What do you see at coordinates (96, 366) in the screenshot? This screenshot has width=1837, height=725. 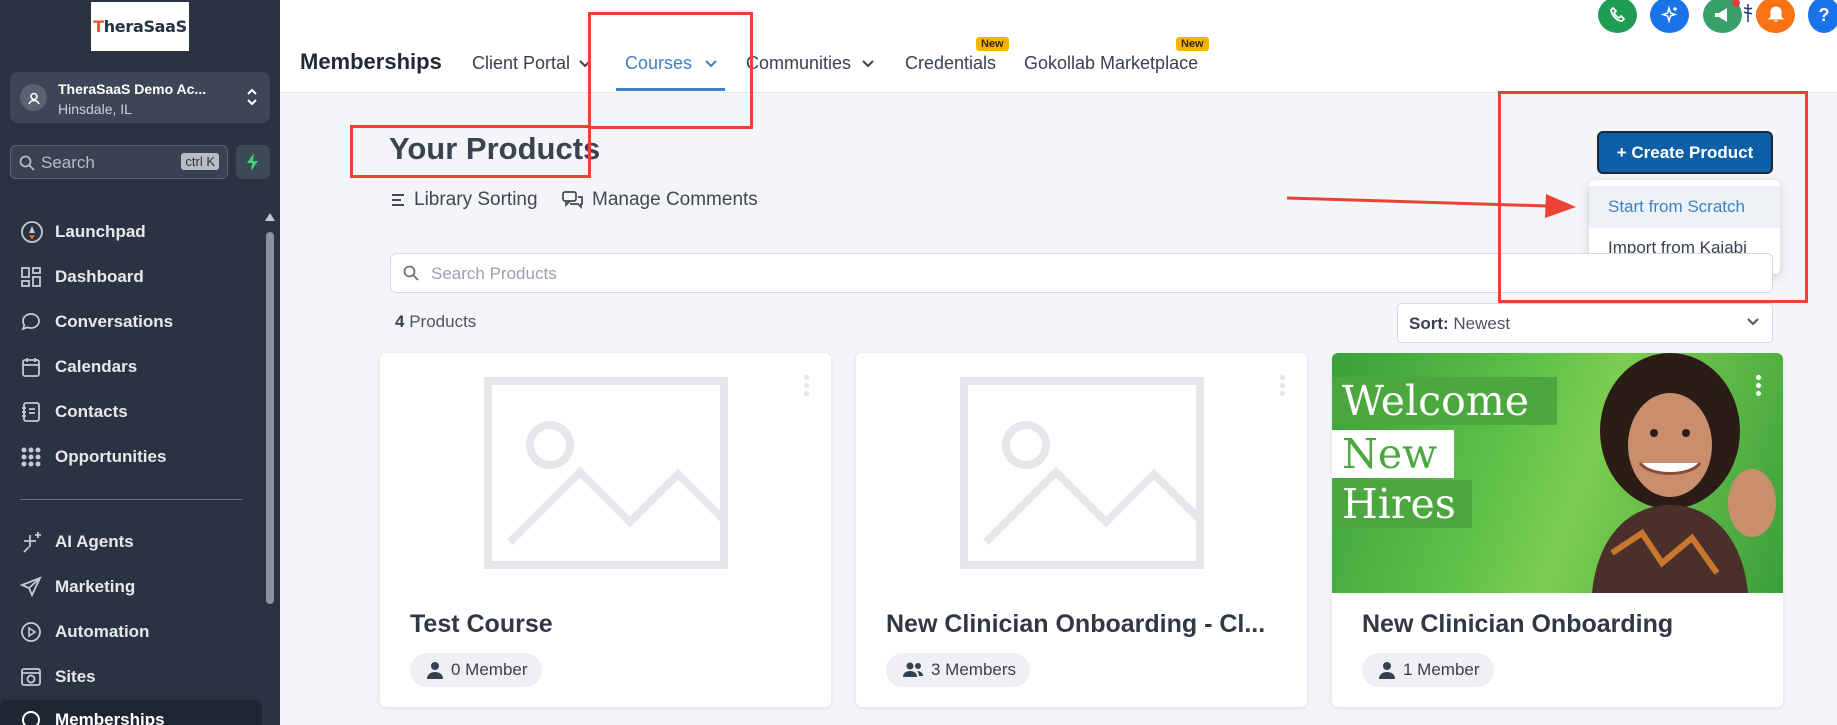 I see `sidebar-item-label: Calendars` at bounding box center [96, 366].